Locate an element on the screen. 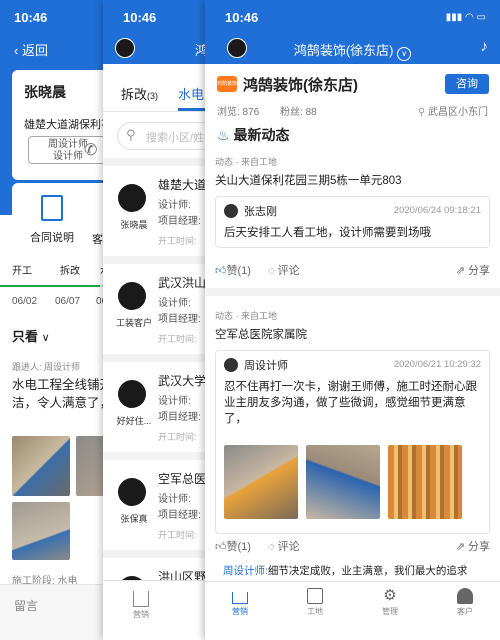  contract-button: 合同说明 is located at coordinates (52, 220).